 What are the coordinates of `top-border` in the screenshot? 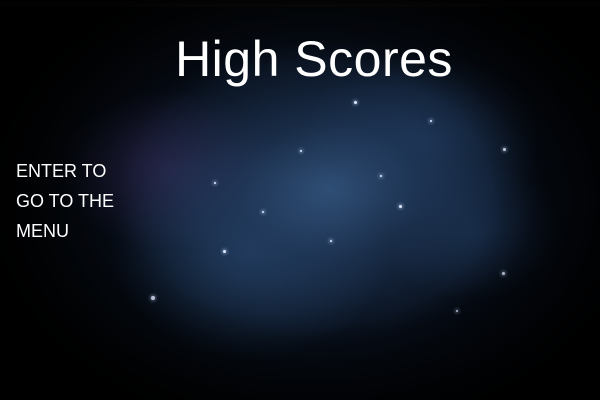 It's located at (300, 3).